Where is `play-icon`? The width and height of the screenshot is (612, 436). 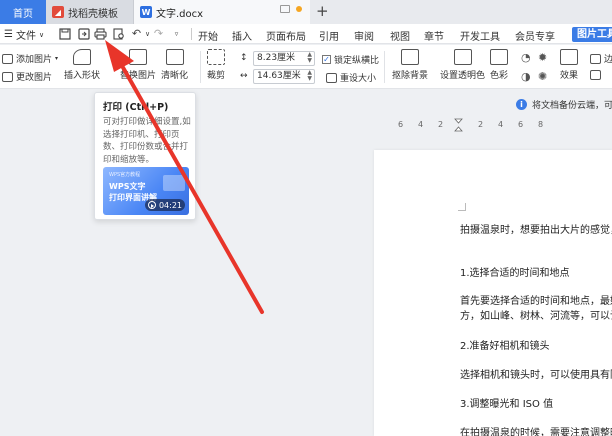 play-icon is located at coordinates (151, 205).